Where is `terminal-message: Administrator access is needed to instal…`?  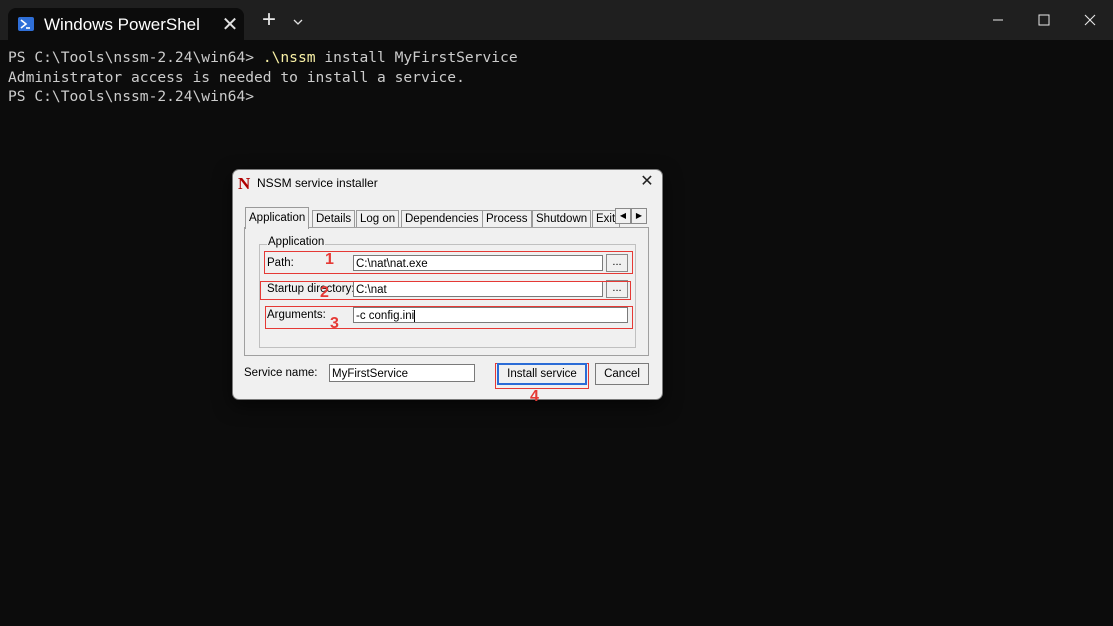 terminal-message: Administrator access is needed to instal… is located at coordinates (236, 77).